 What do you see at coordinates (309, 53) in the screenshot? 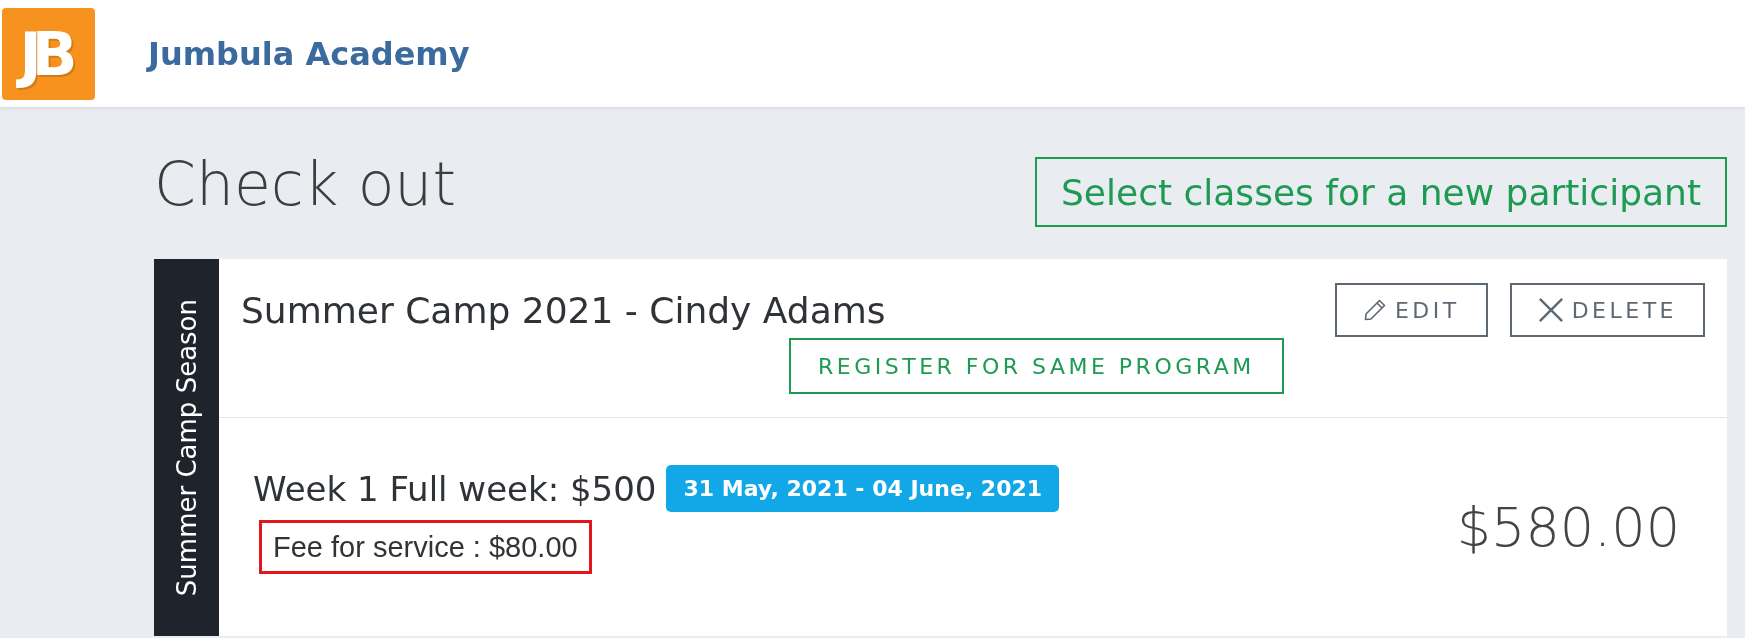
I see `academy-name: Jumbula Academy` at bounding box center [309, 53].